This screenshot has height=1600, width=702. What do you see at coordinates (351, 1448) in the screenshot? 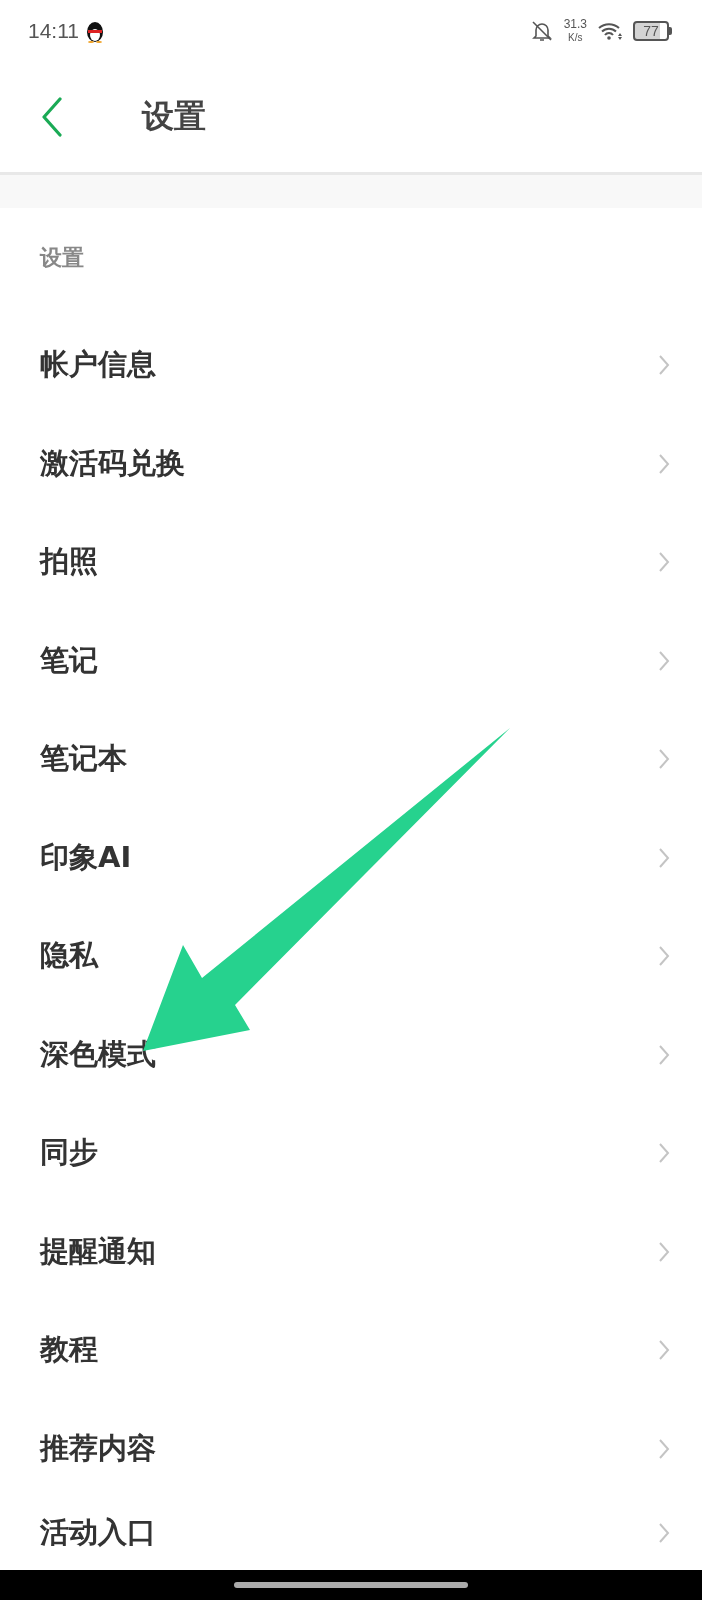
I see `settings-item: 推荐内容` at bounding box center [351, 1448].